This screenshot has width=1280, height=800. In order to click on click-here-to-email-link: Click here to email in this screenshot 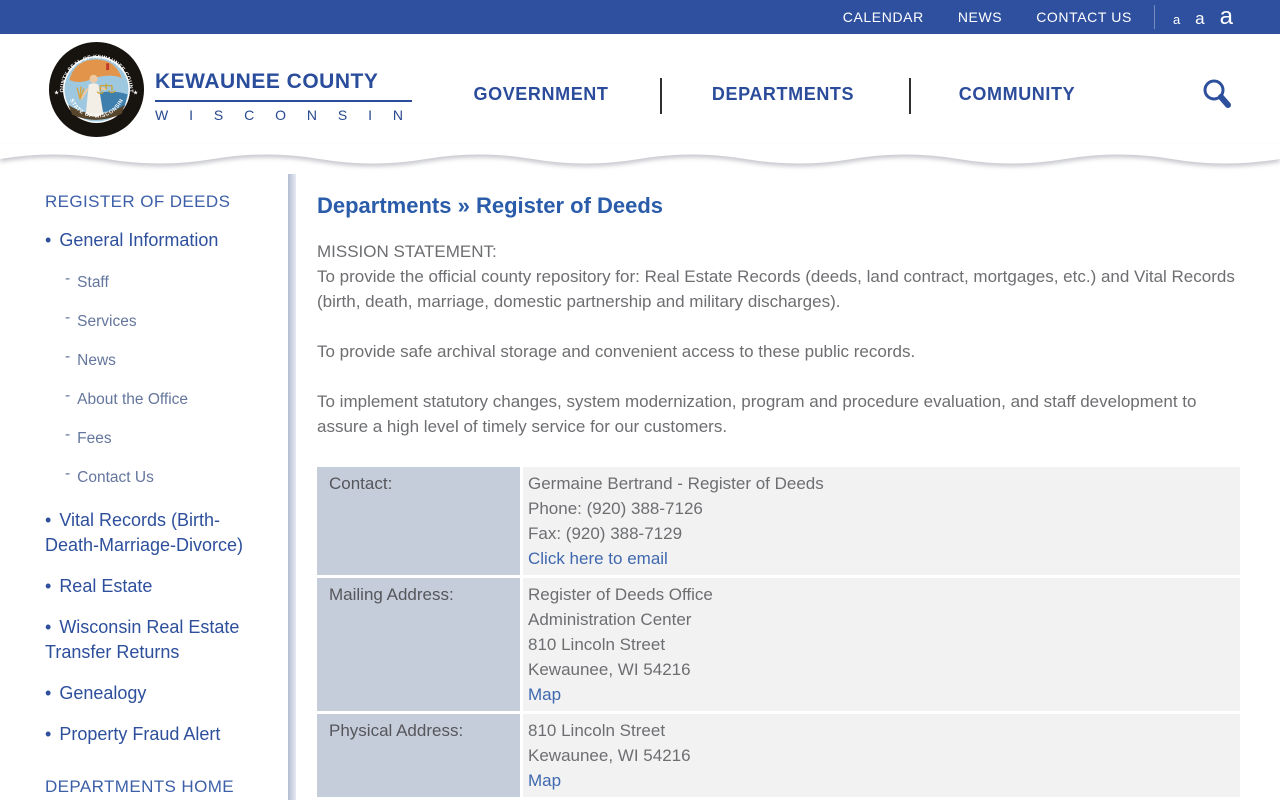, I will do `click(598, 558)`.